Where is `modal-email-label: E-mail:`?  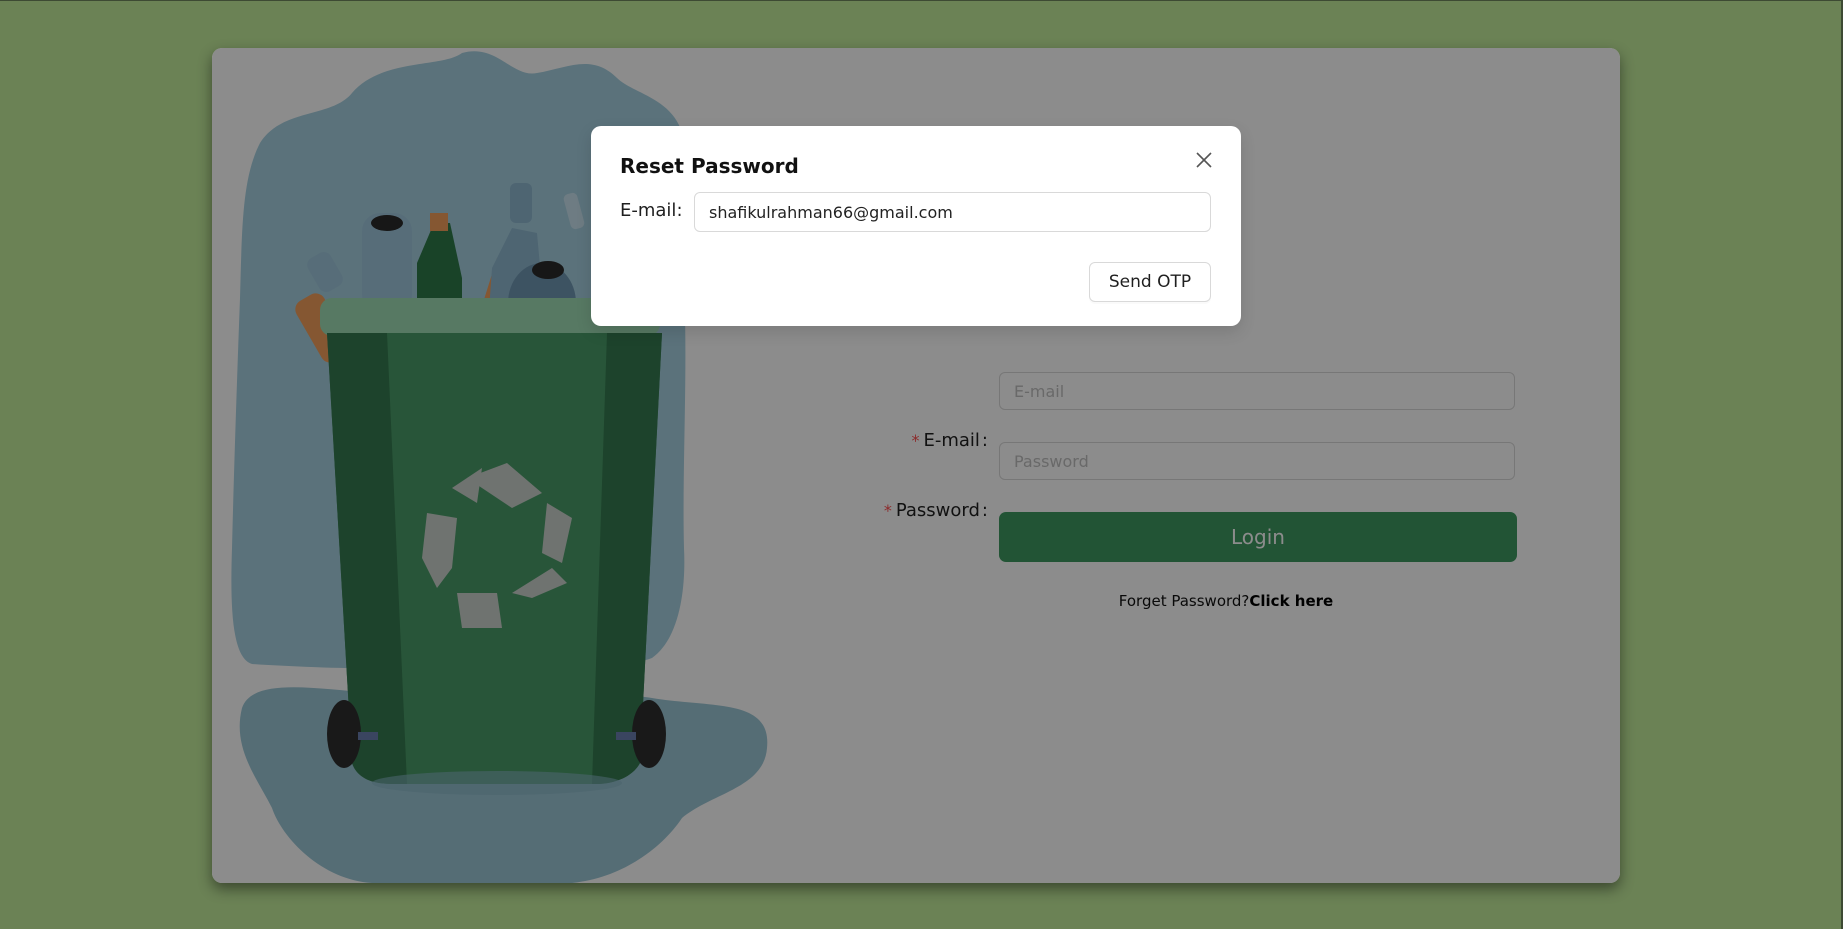 modal-email-label: E-mail: is located at coordinates (651, 210).